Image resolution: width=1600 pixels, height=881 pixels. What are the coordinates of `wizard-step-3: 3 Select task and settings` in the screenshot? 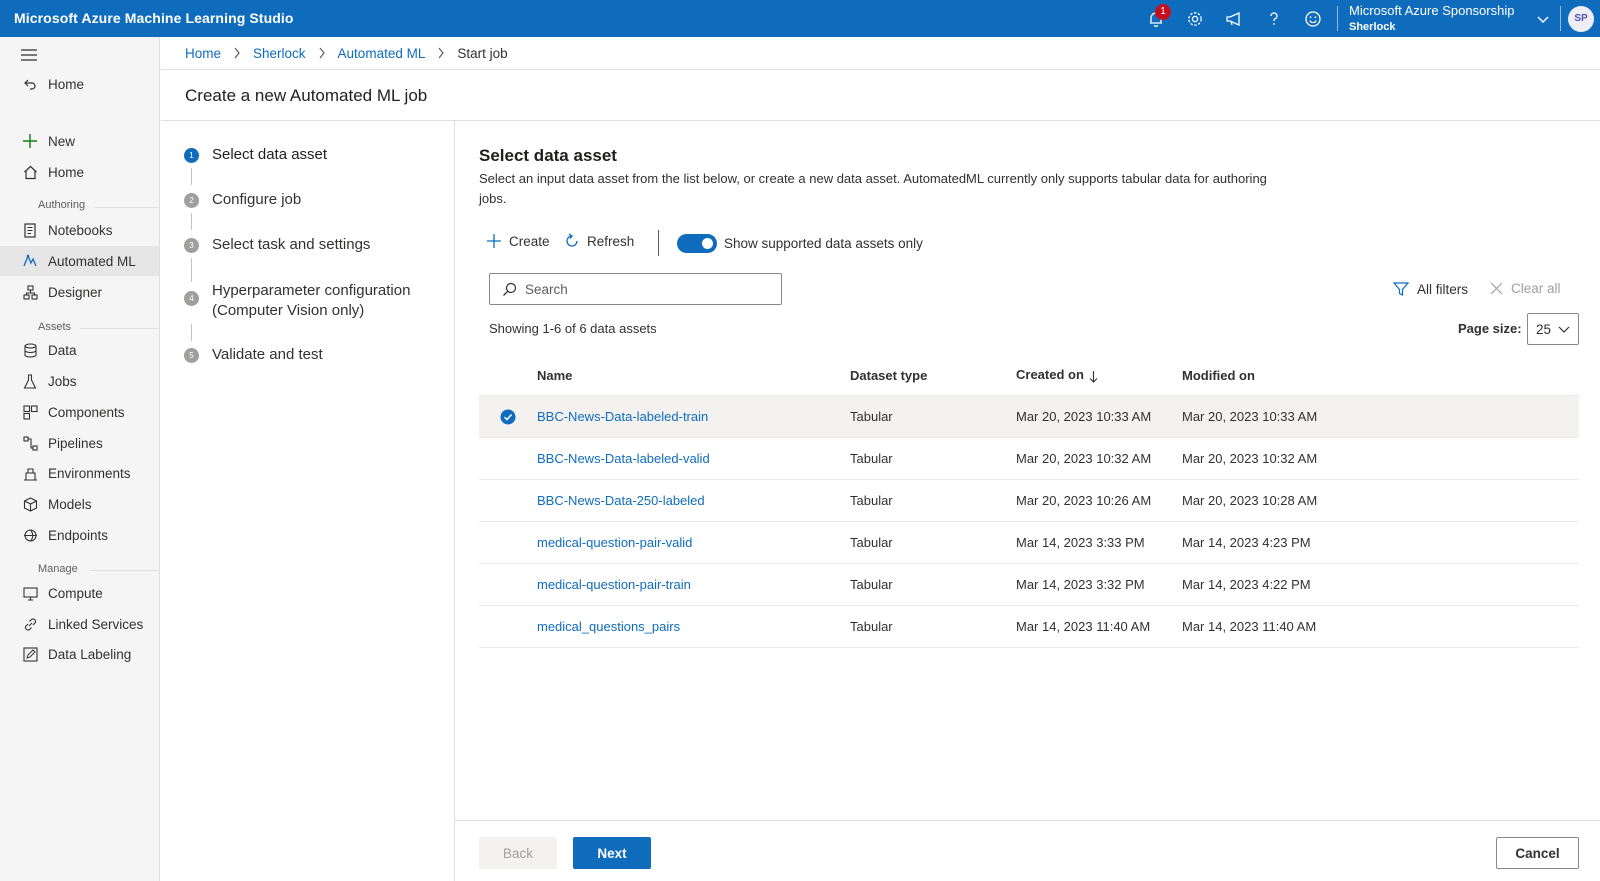 It's located at (277, 244).